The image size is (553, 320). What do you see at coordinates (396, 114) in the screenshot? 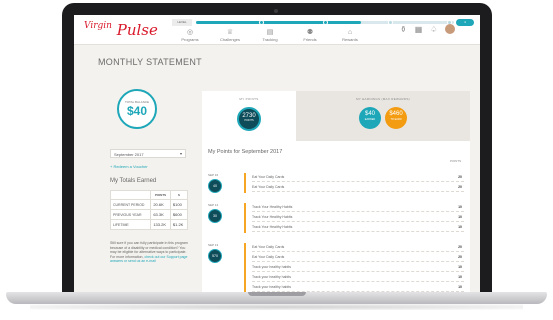
I see `to-earn-value: $460` at bounding box center [396, 114].